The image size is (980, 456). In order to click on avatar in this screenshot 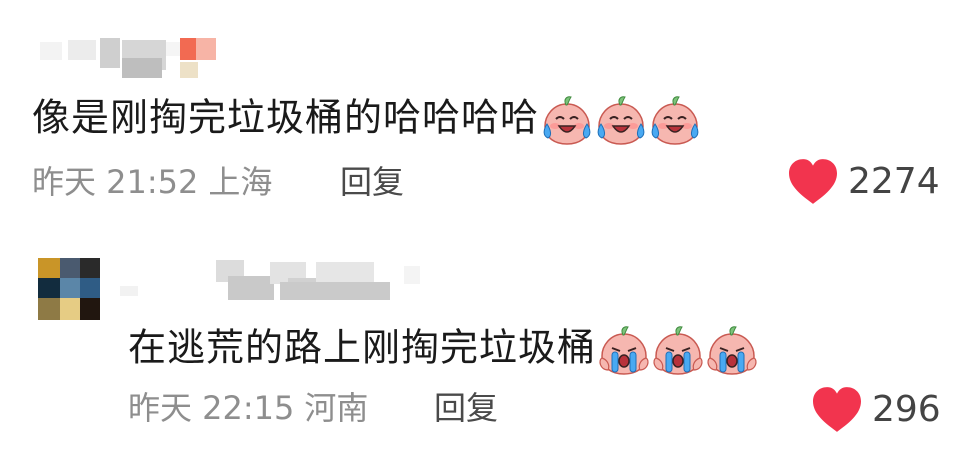, I will do `click(69, 289)`.